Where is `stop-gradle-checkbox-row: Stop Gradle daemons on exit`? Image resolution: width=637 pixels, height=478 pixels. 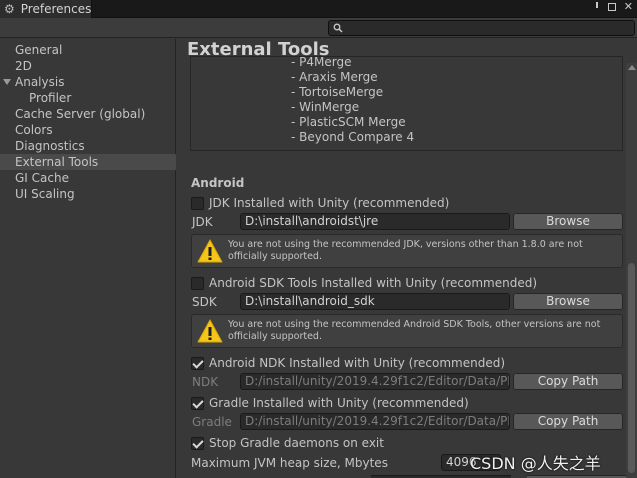 stop-gradle-checkbox-row: Stop Gradle daemons on exit is located at coordinates (287, 443).